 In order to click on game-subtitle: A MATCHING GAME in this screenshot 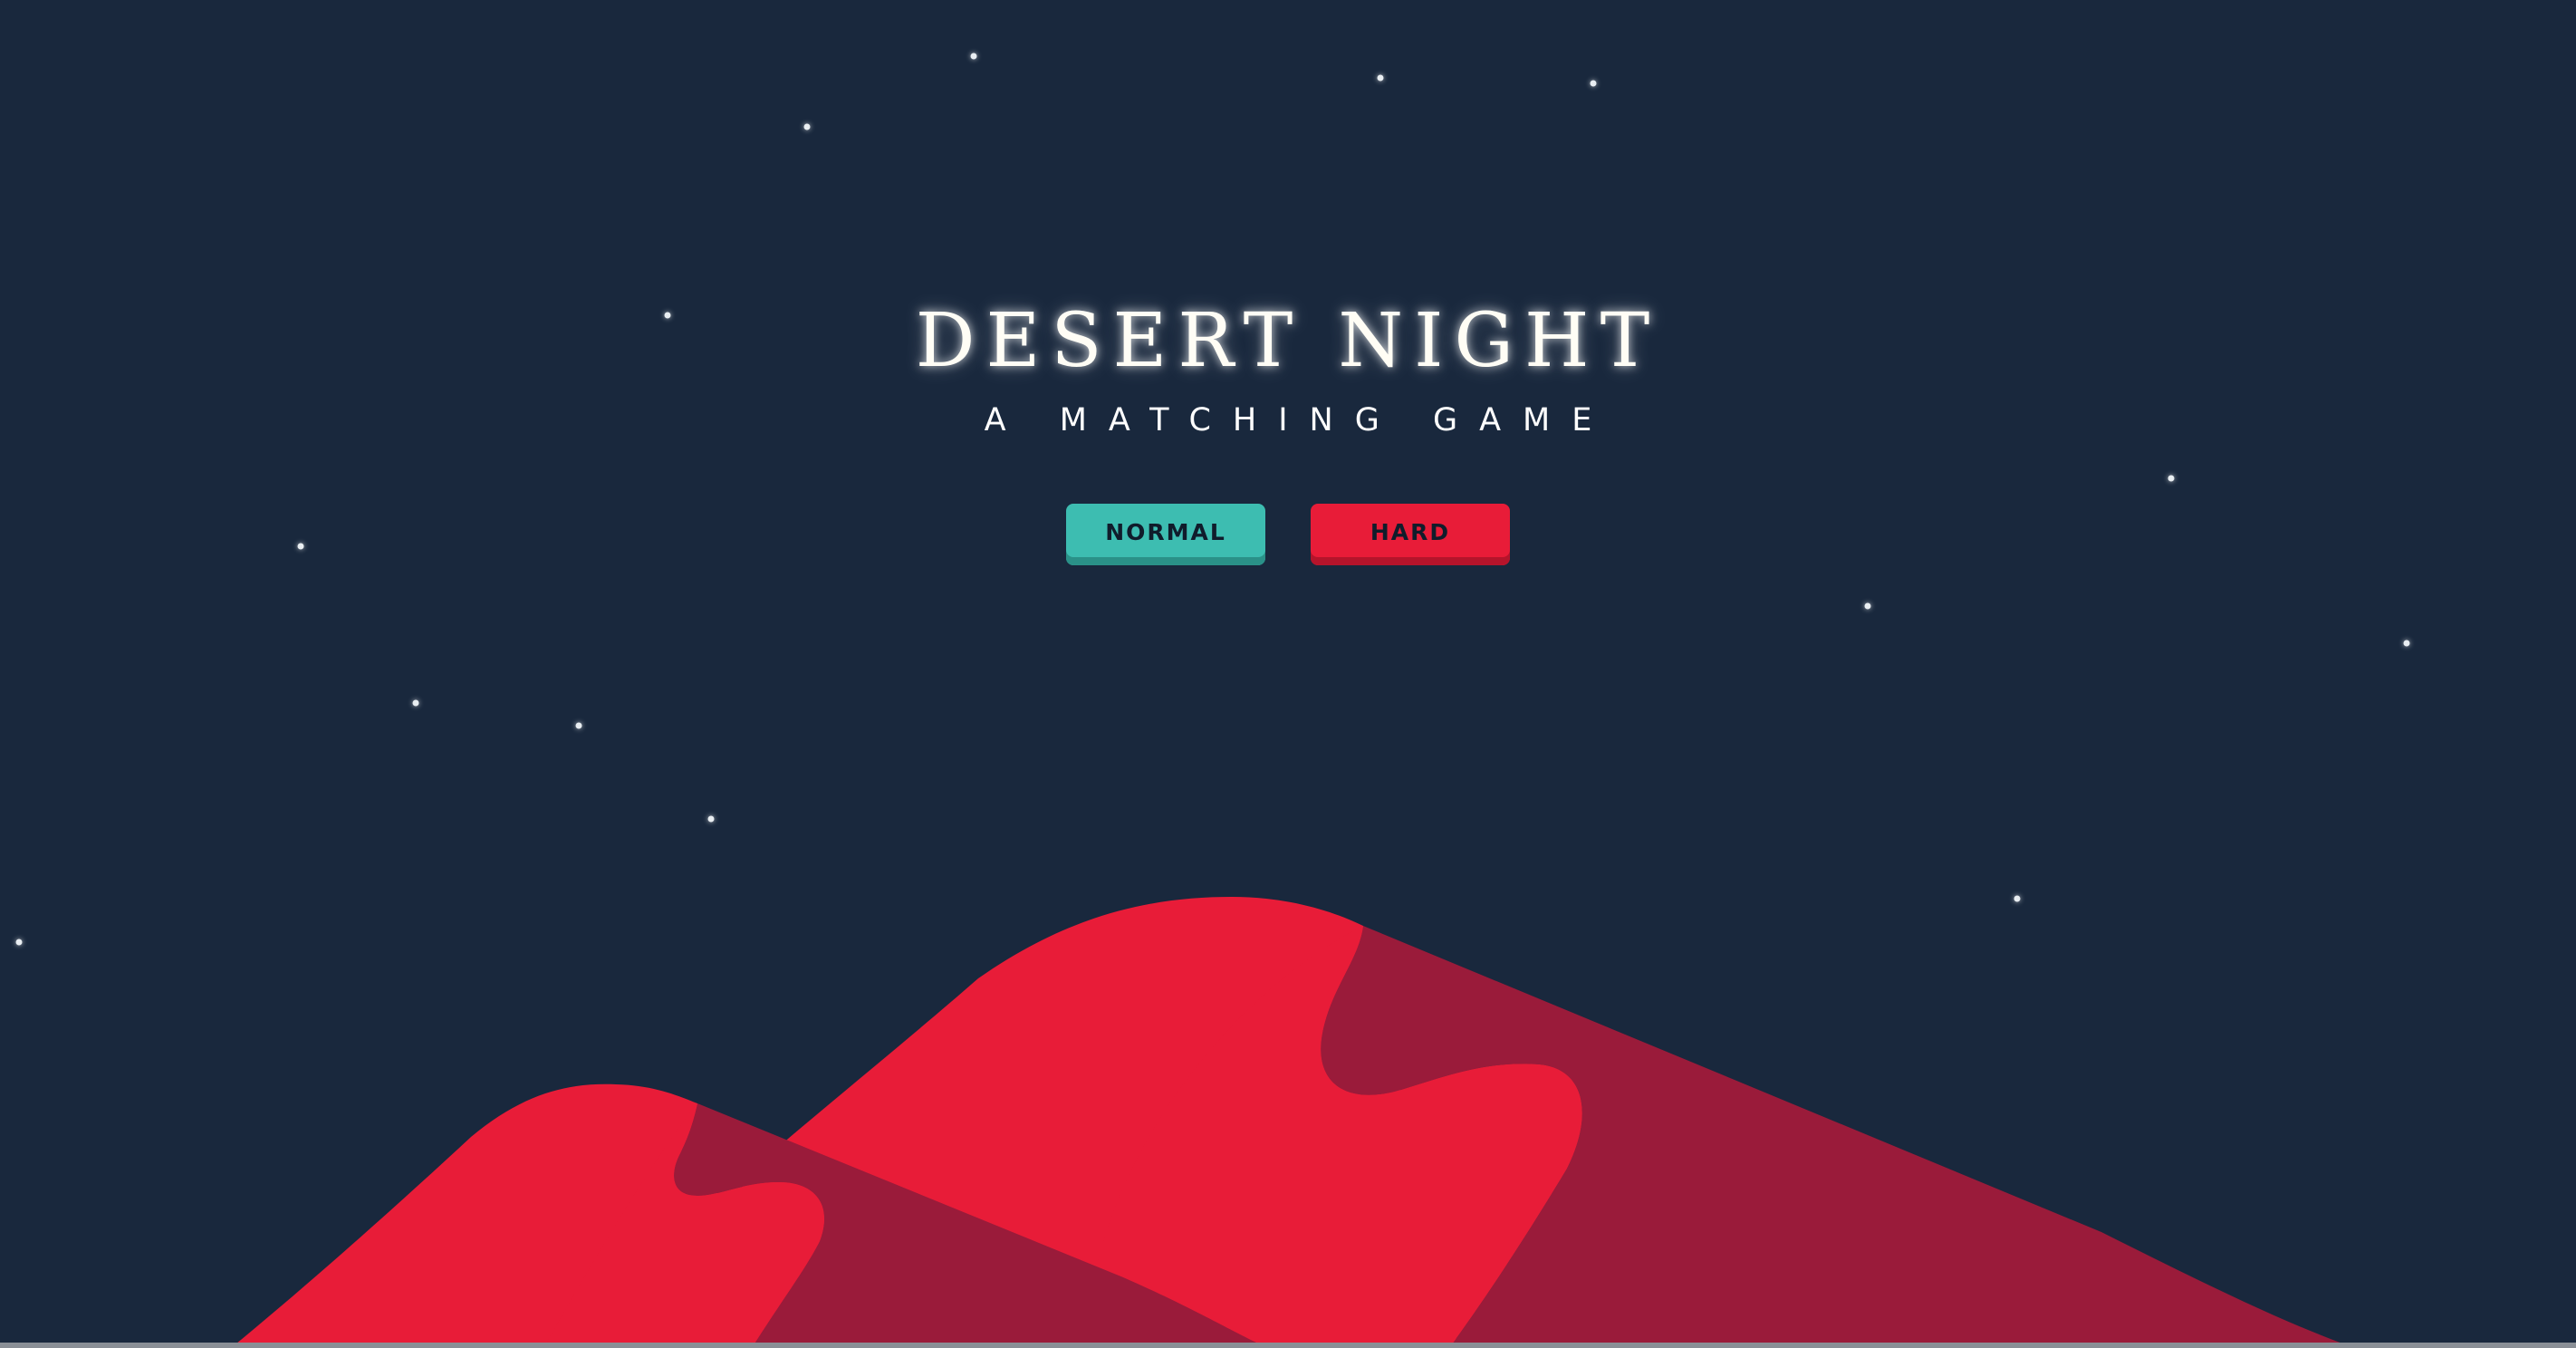, I will do `click(1299, 420)`.